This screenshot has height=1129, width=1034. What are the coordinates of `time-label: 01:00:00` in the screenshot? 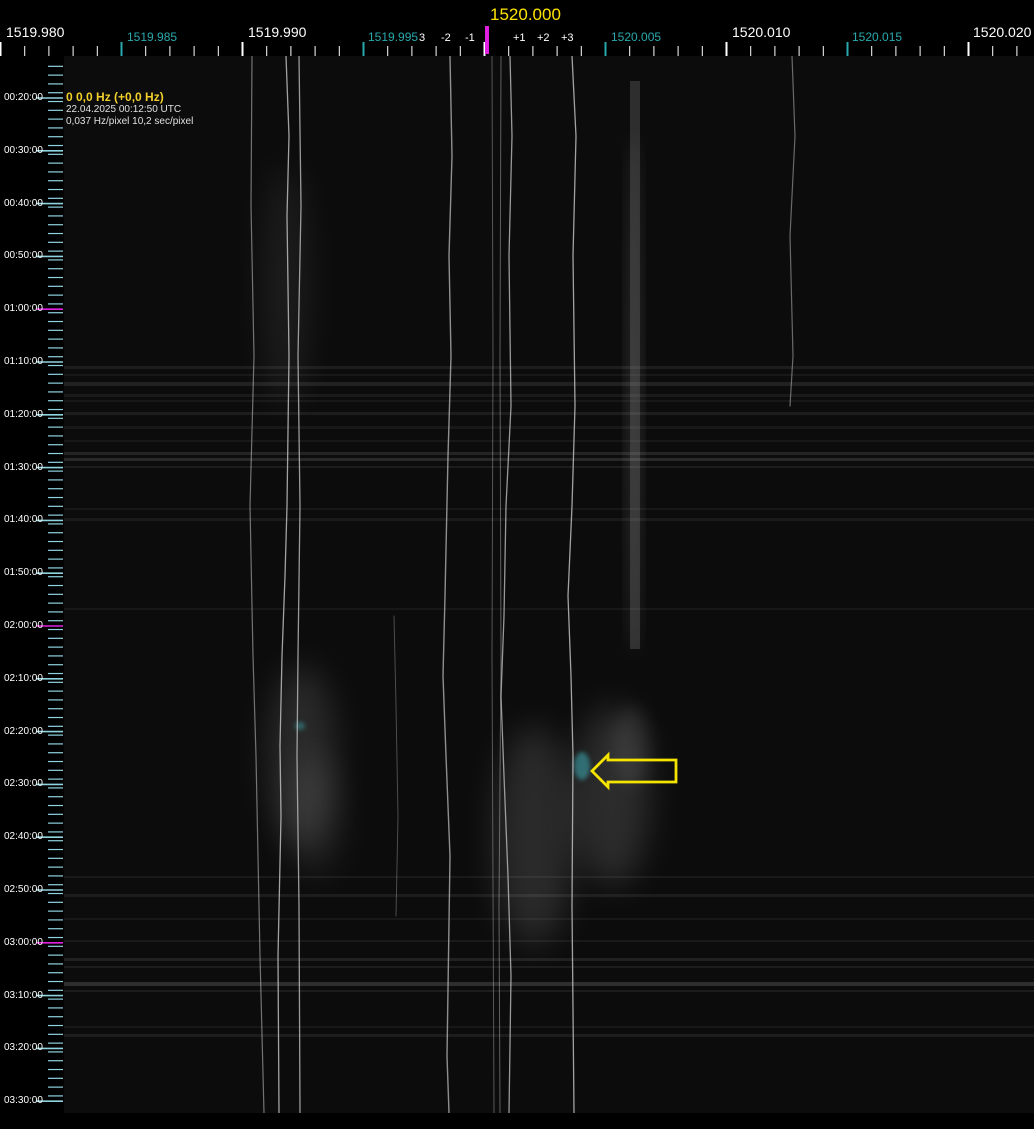 It's located at (23, 309).